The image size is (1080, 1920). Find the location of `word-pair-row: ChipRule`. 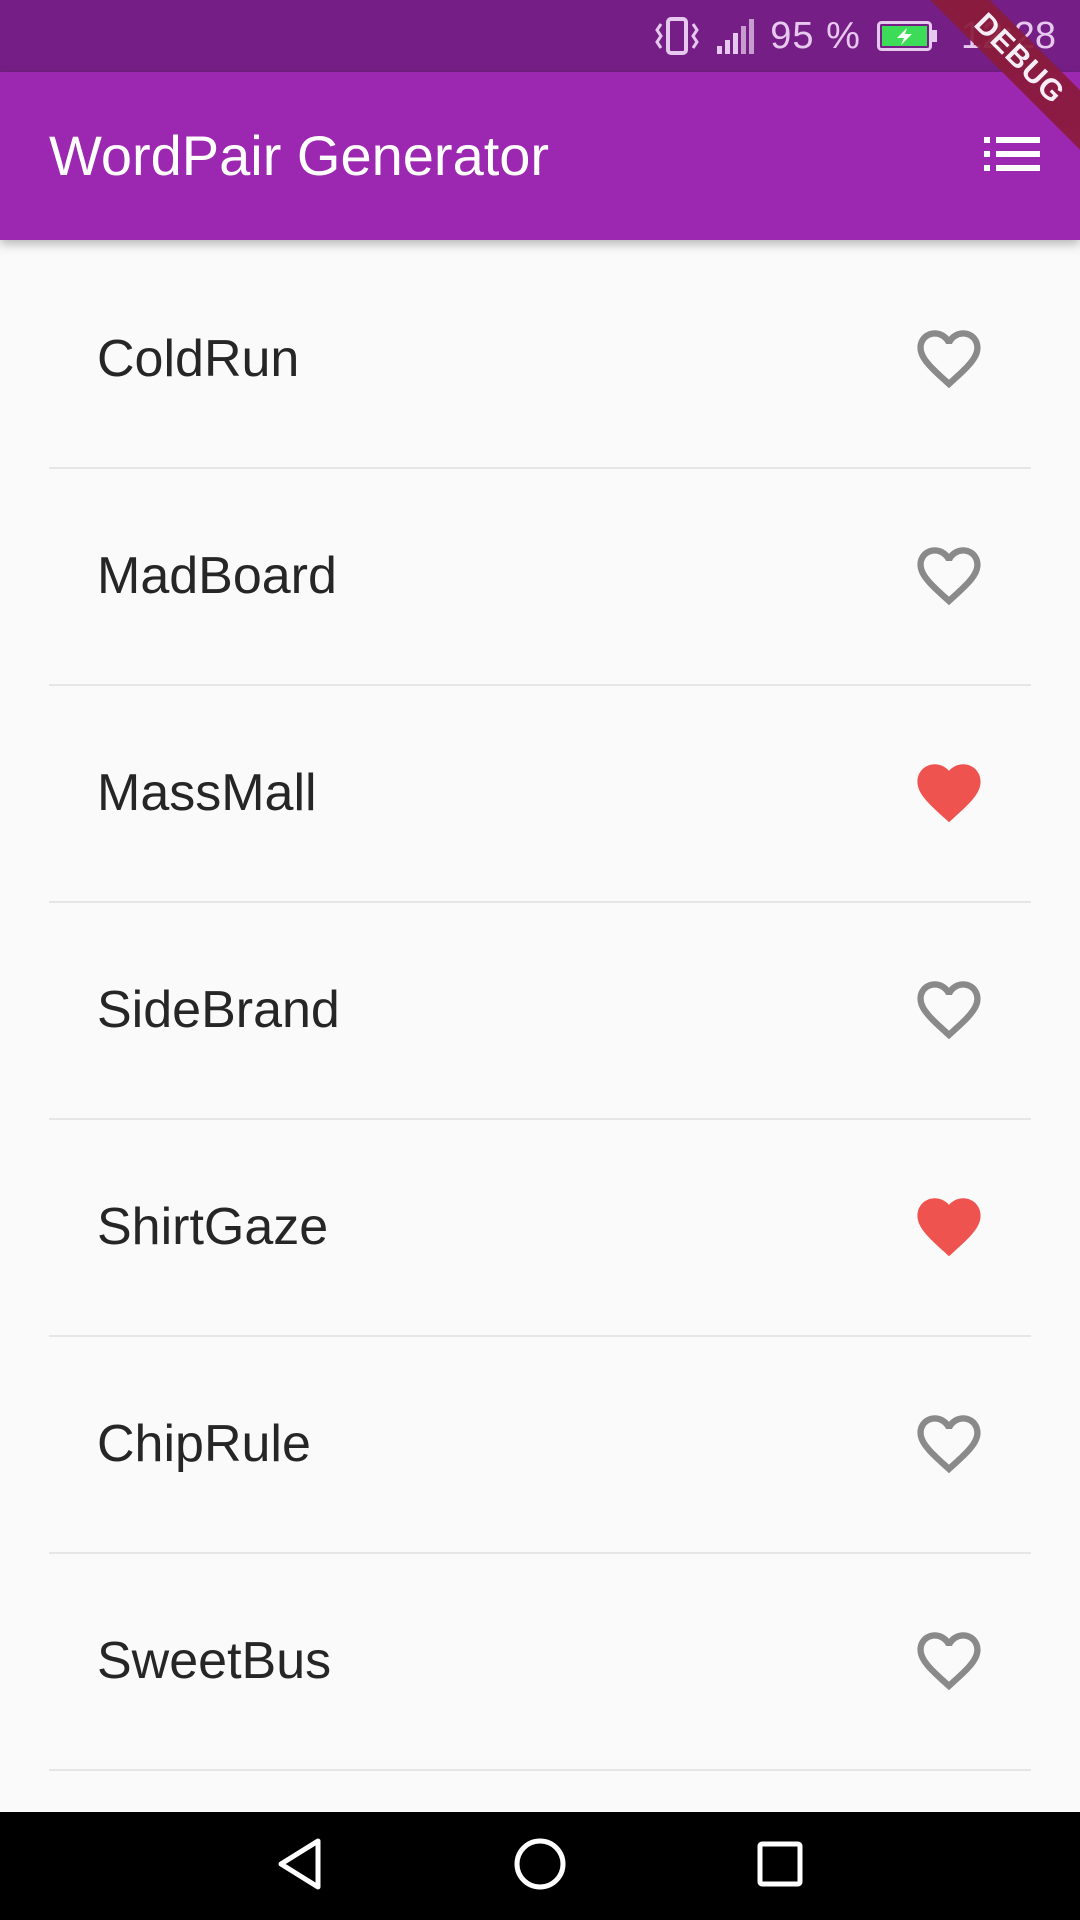

word-pair-row: ChipRule is located at coordinates (540, 1445).